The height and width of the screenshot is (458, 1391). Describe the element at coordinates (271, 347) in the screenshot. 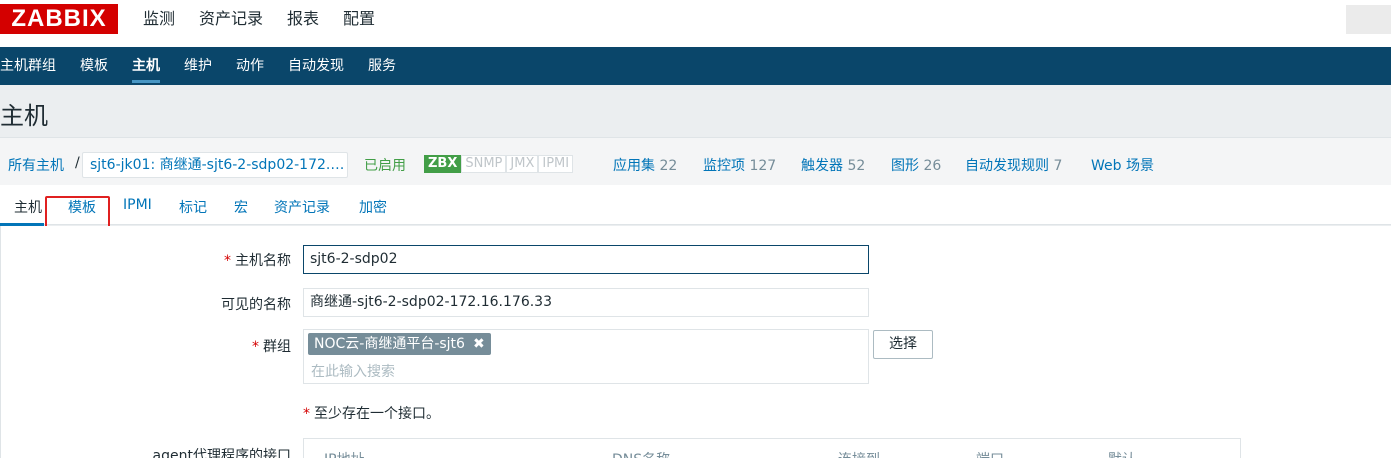

I see `groups-label: * 群组` at that location.